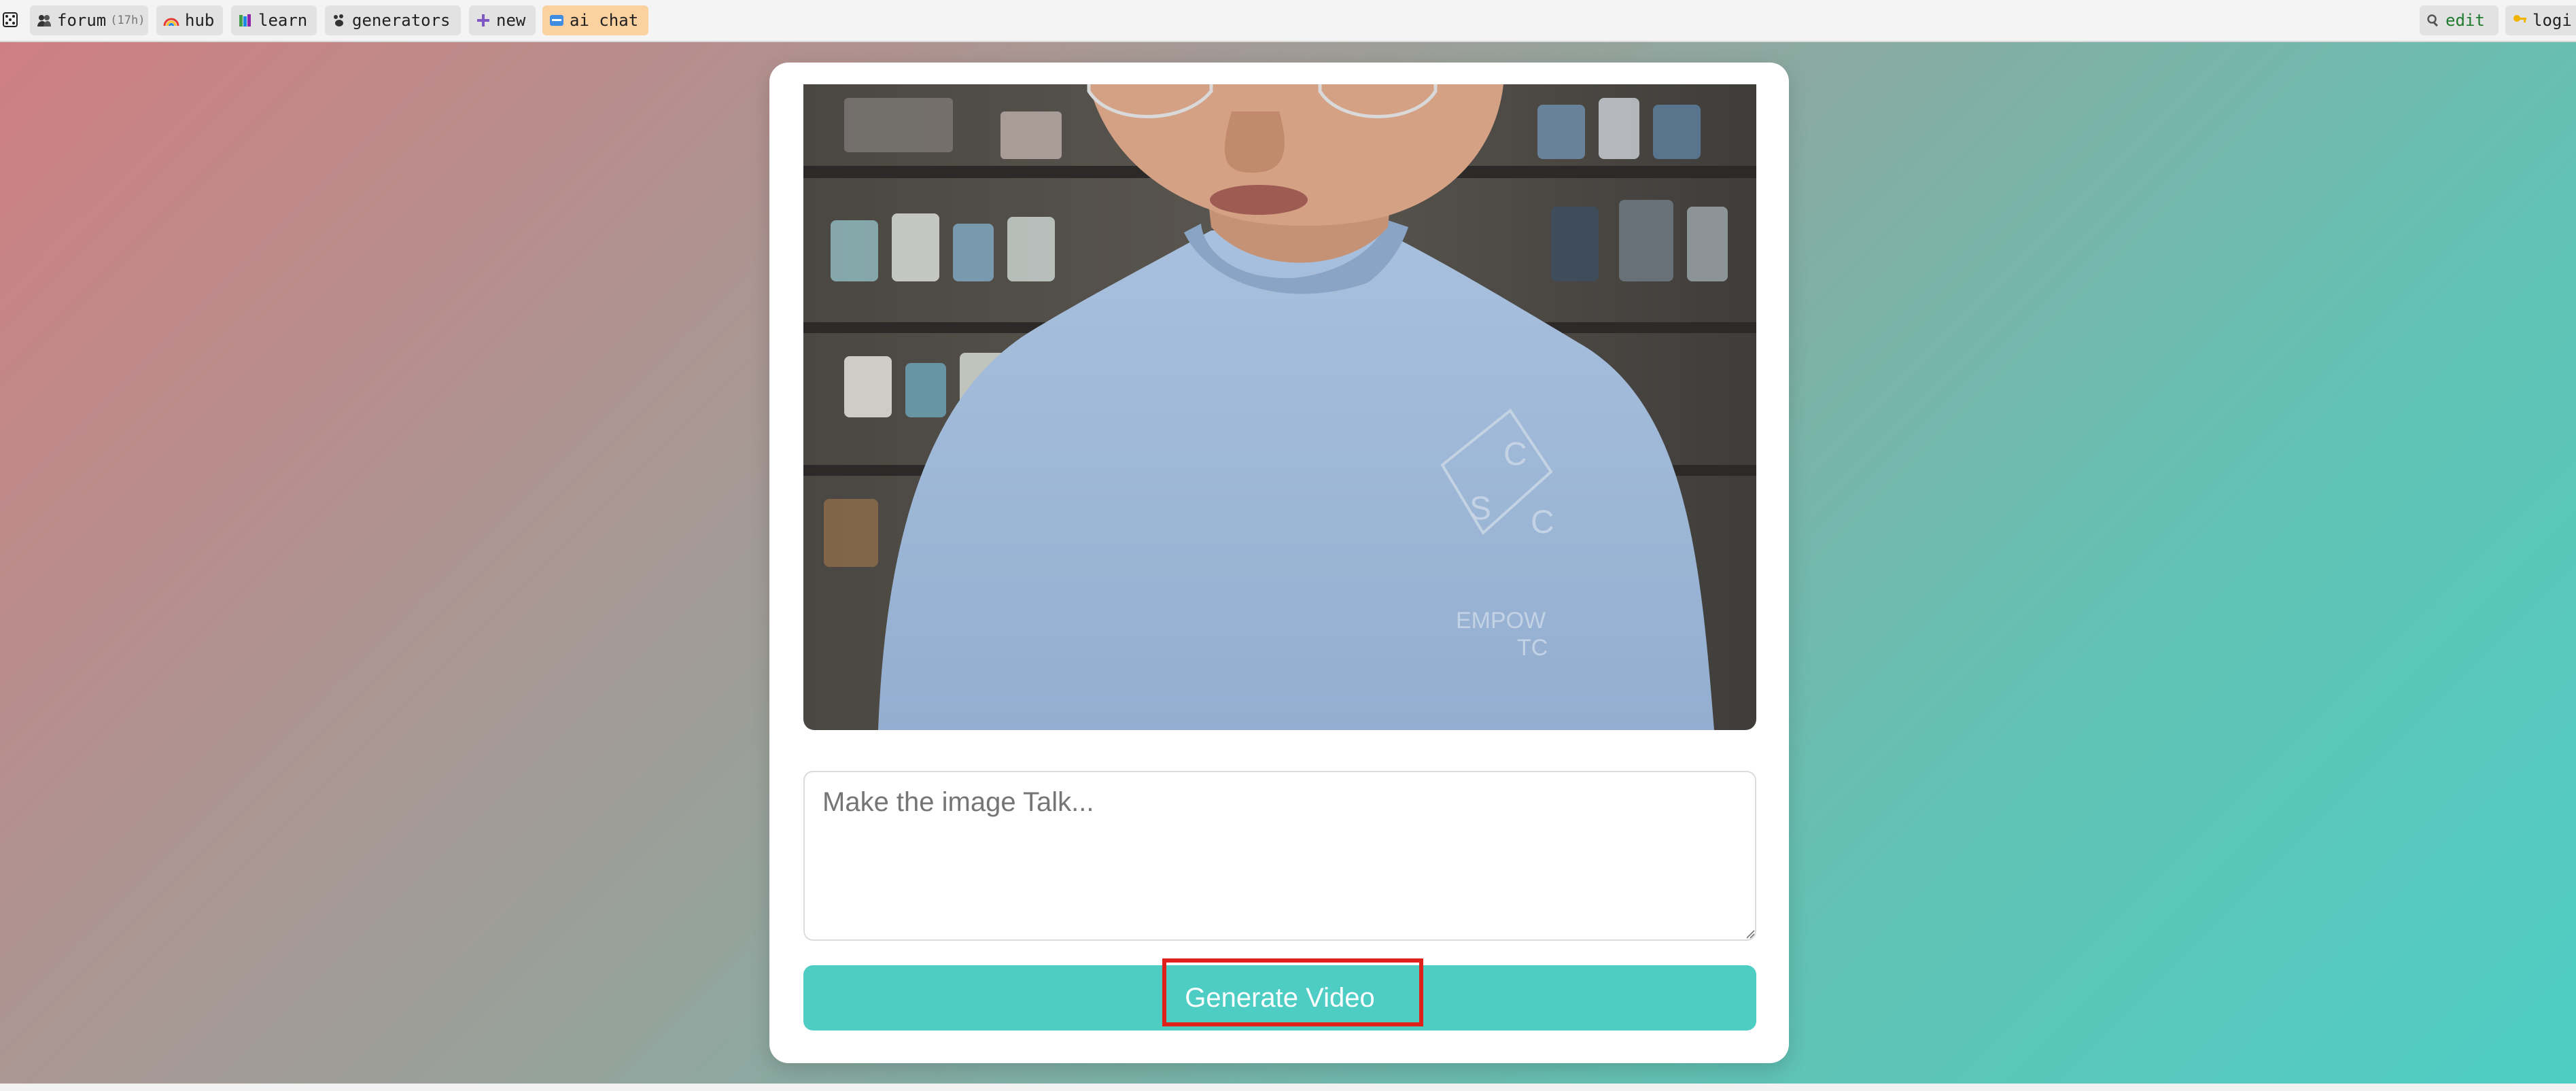 The height and width of the screenshot is (1091, 2576). I want to click on login-label: logi, so click(2552, 20).